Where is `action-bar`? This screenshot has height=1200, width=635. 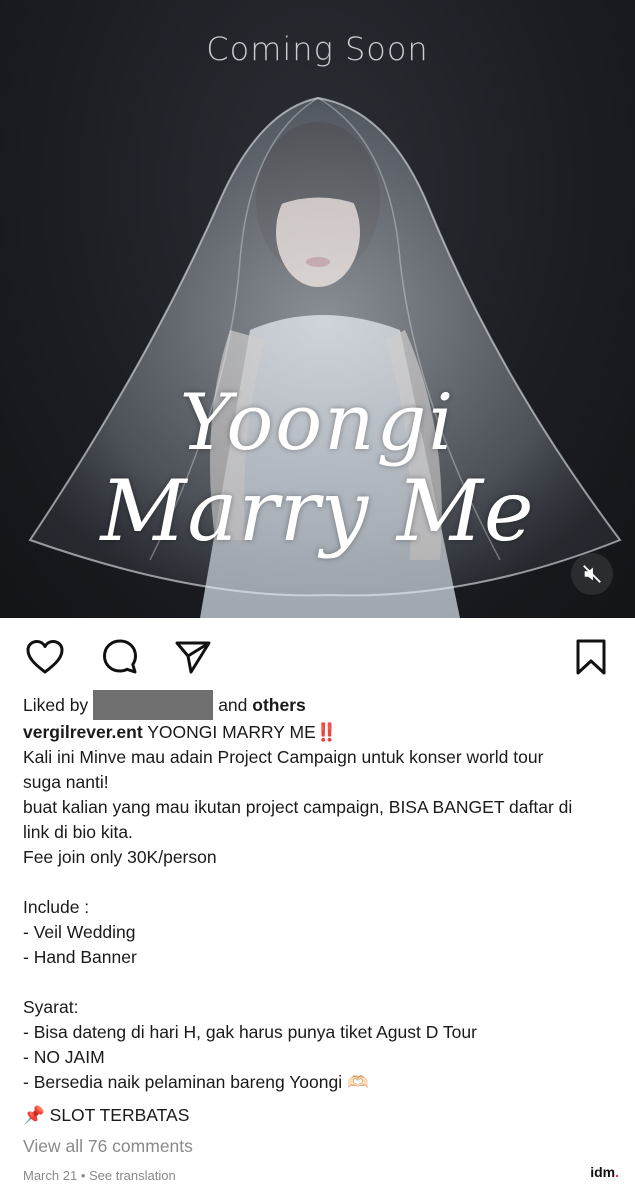 action-bar is located at coordinates (317, 657).